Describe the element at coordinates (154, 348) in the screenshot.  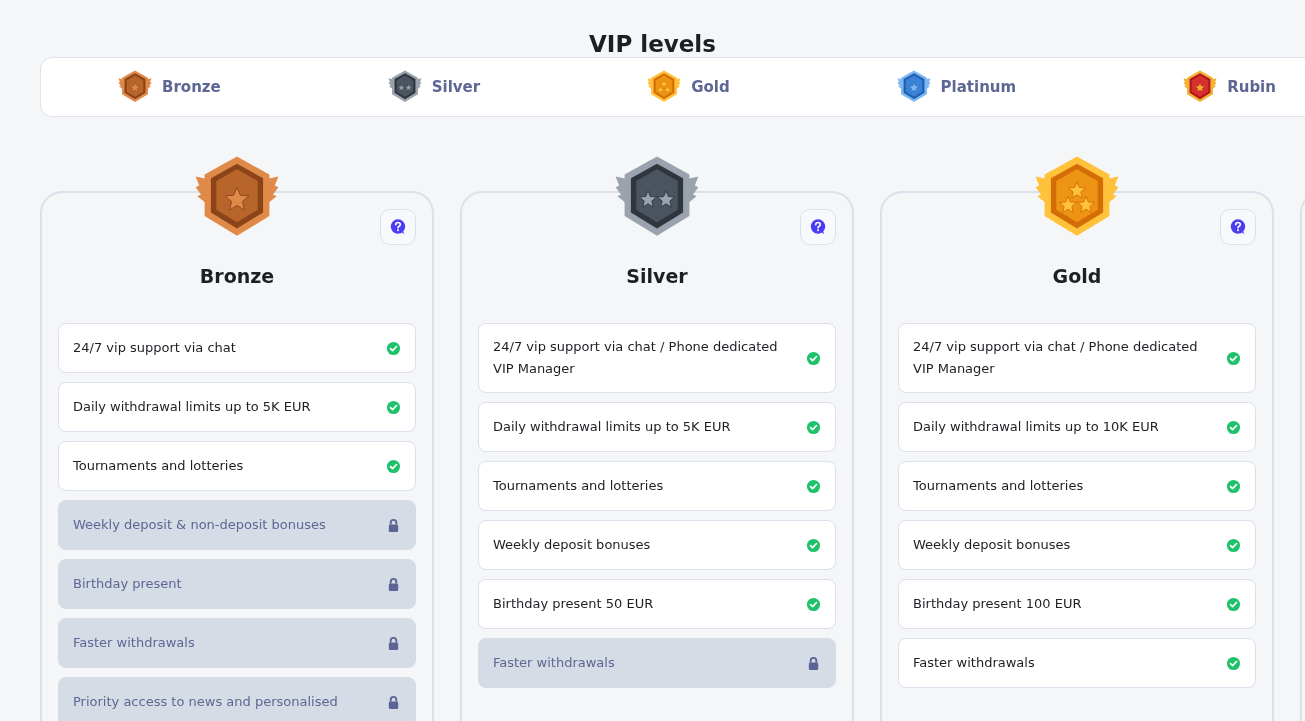
I see `benefit-text: 24/7 vip support via chat` at that location.